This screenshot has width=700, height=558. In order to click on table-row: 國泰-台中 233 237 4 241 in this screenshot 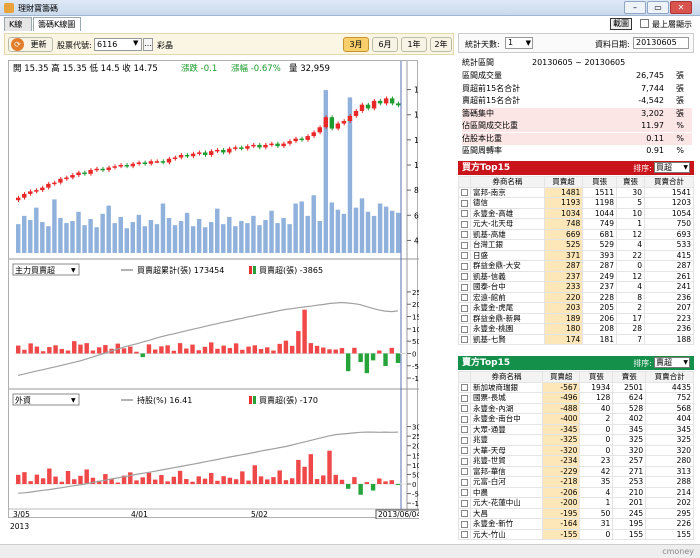, I will do `click(576, 287)`.